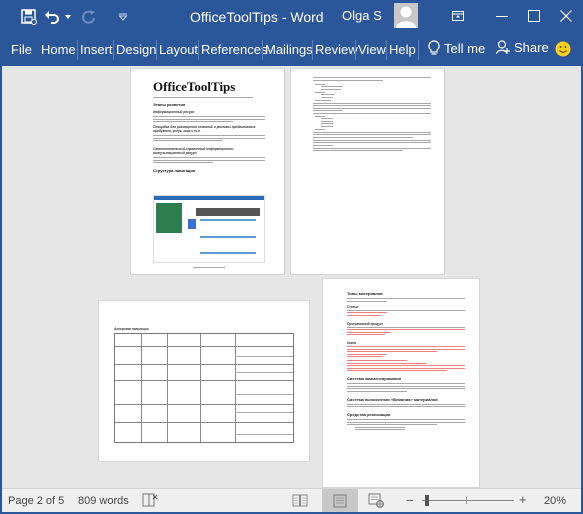 Image resolution: width=583 pixels, height=514 pixels. Describe the element at coordinates (353, 306) in the screenshot. I see `heading-articles: Статьи` at that location.